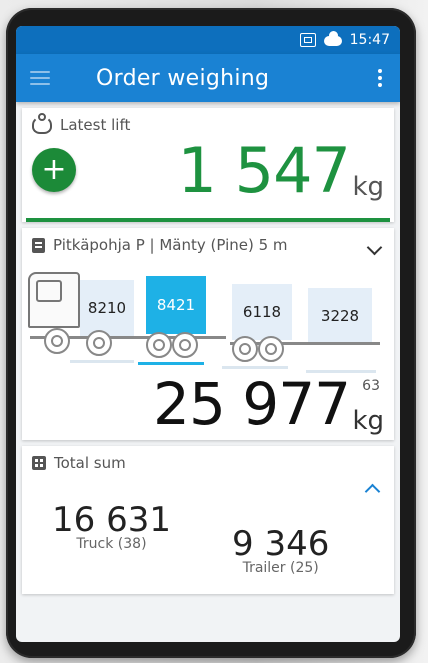 The image size is (428, 663). I want to click on load-title: Pitkäpohja P | Mänty (Pine) 5 m, so click(170, 245).